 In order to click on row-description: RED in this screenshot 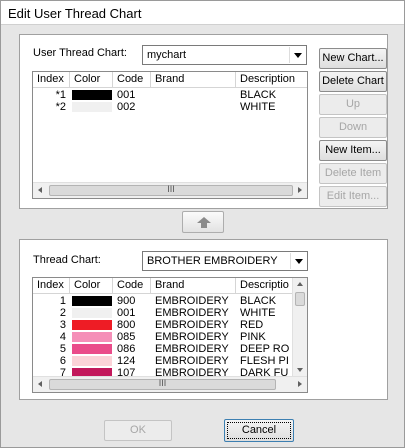, I will do `click(252, 325)`.